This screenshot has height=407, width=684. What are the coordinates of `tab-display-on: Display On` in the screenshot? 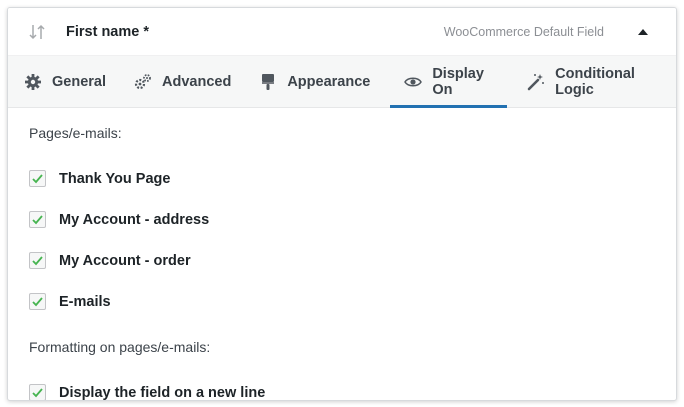 It's located at (449, 82).